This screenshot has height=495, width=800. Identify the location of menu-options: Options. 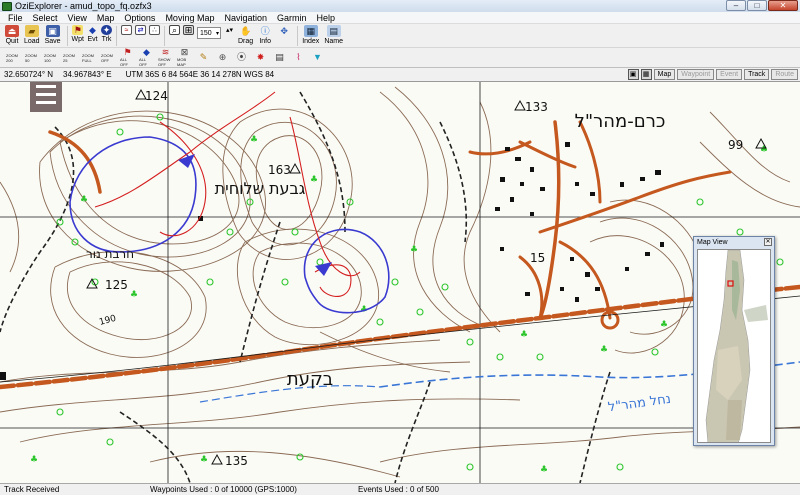
(139, 18).